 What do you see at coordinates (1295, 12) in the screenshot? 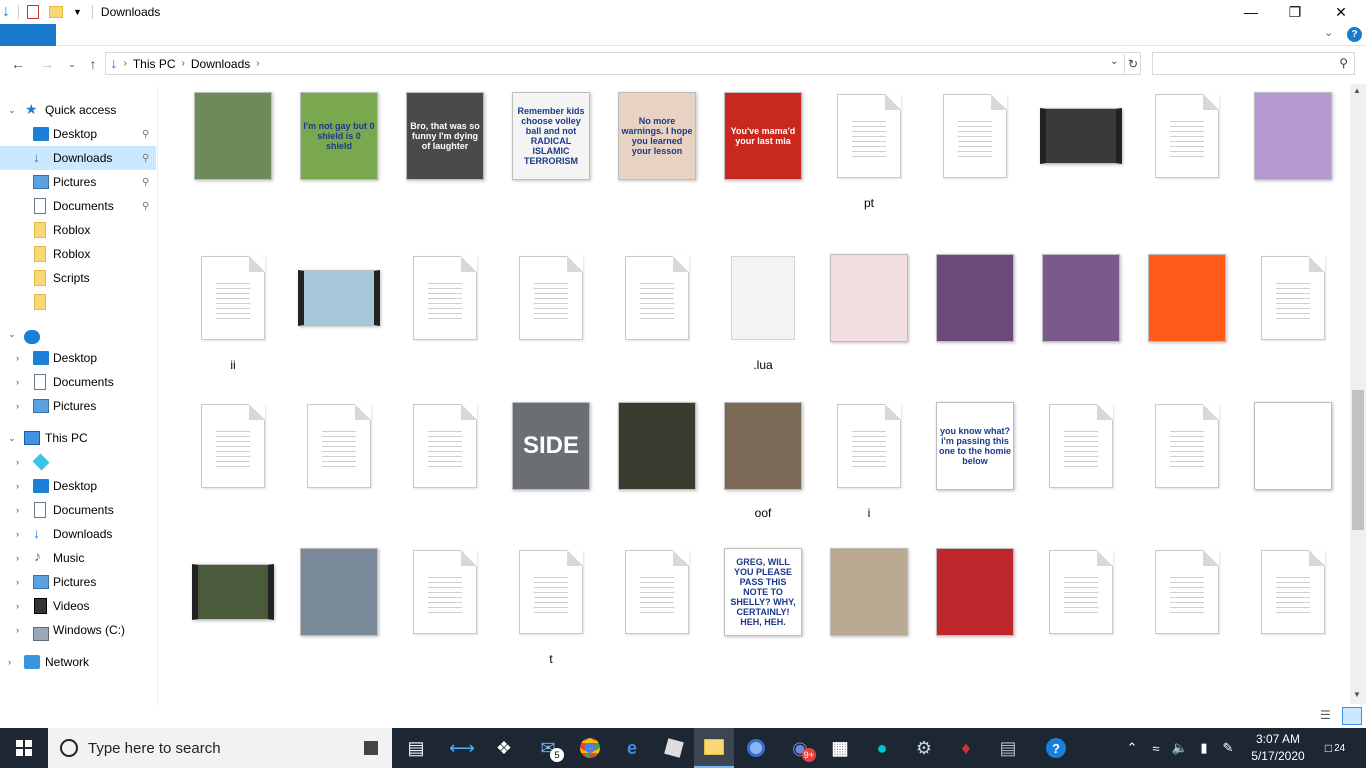
I see `restore-button: ❐` at bounding box center [1295, 12].